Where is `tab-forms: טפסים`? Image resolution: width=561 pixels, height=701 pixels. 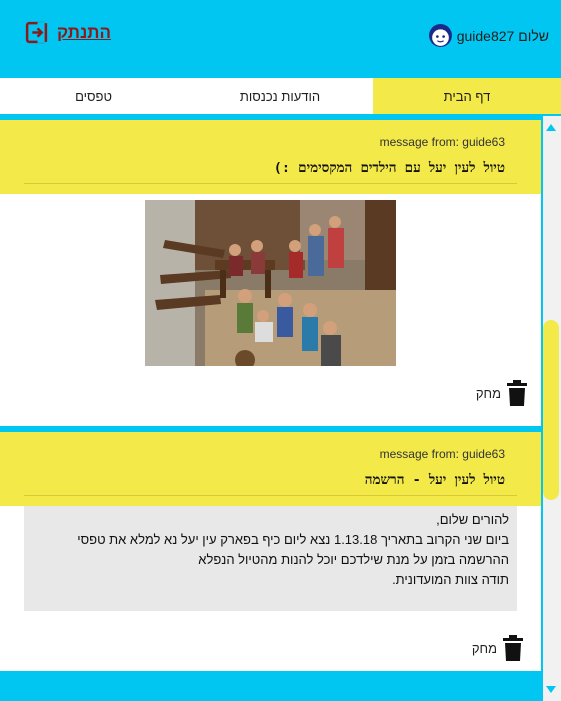 tab-forms: טפסים is located at coordinates (93, 96).